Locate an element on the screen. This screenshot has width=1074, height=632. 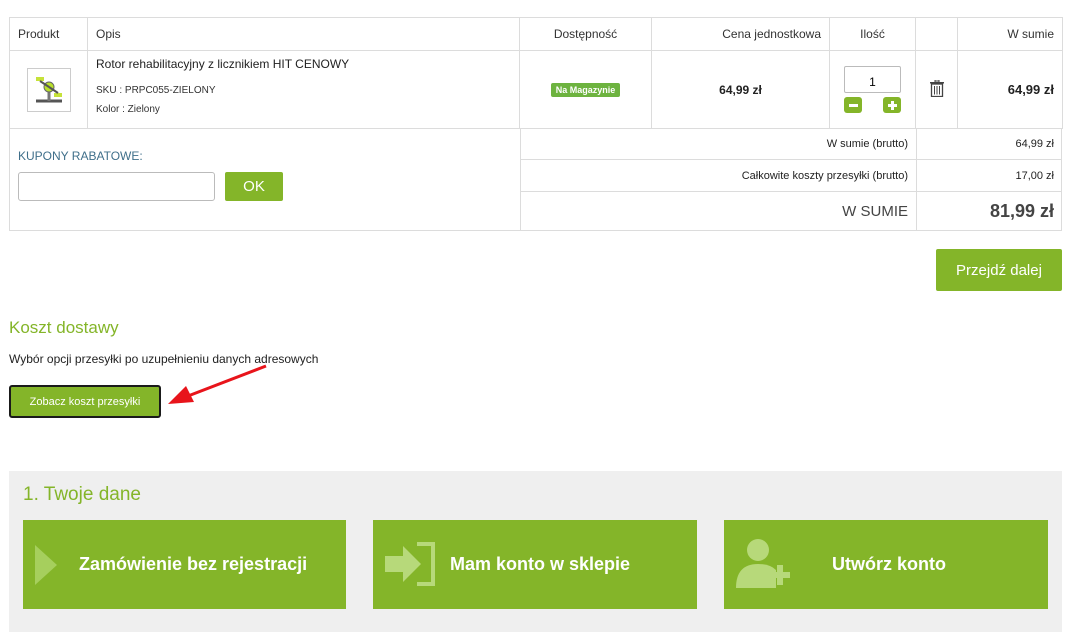
product-color: Kolor : Zielony is located at coordinates (128, 109).